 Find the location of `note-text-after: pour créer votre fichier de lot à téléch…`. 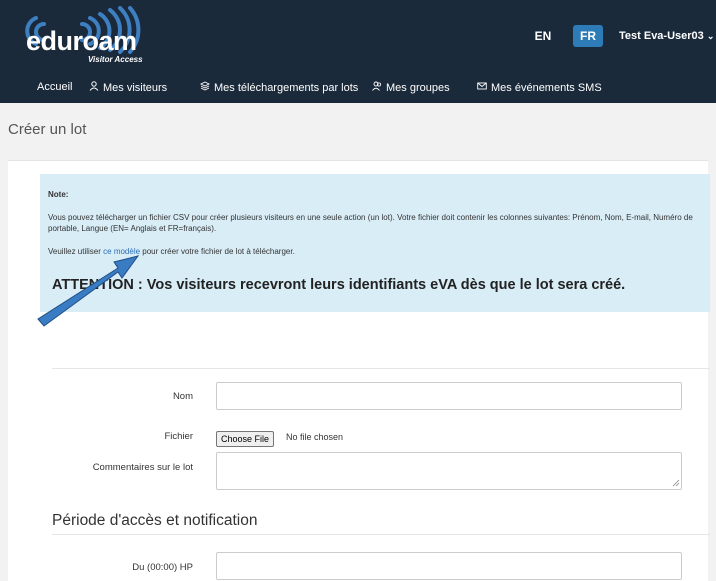

note-text-after: pour créer votre fichier de lot à téléch… is located at coordinates (217, 251).